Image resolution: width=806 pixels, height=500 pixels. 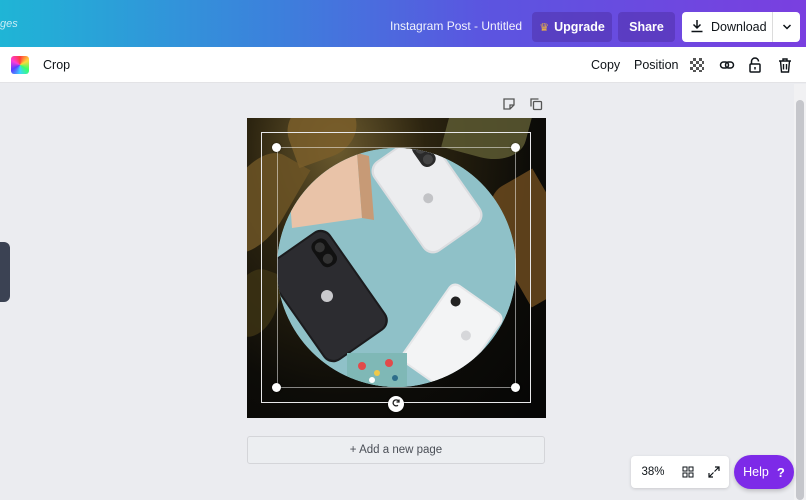 I want to click on add-page-button: + Add a new page, so click(x=396, y=450).